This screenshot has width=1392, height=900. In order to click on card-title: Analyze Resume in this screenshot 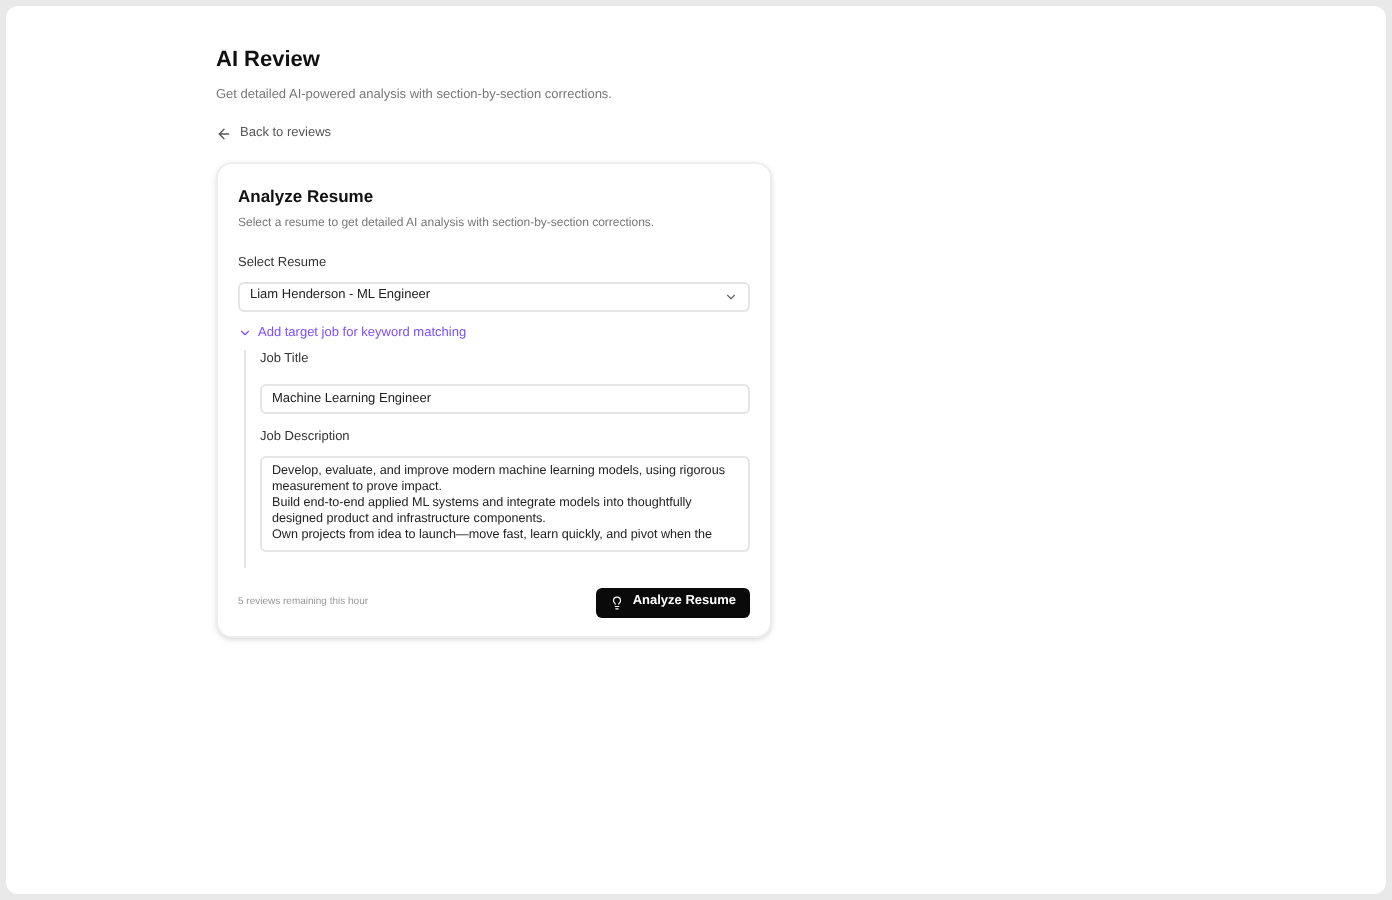, I will do `click(307, 197)`.